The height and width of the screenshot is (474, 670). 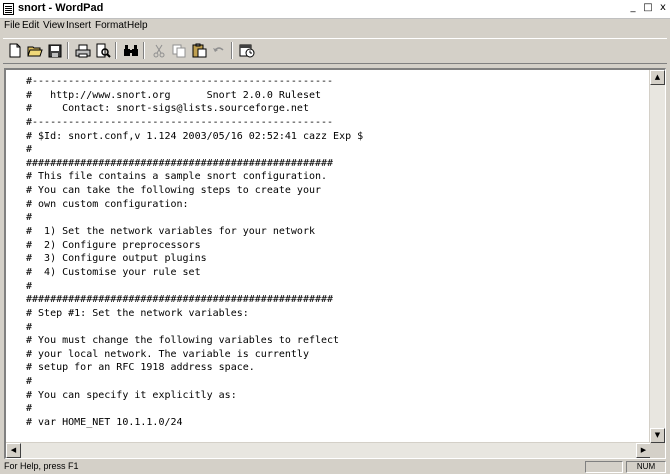 What do you see at coordinates (131, 395) in the screenshot?
I see `document-line: # You can specify it explicitly as:` at bounding box center [131, 395].